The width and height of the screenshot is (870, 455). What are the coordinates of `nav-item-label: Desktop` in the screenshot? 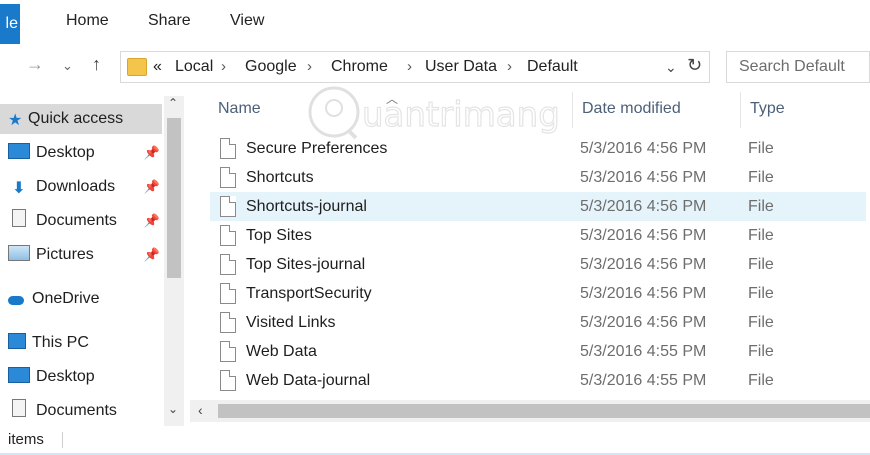 It's located at (65, 376).